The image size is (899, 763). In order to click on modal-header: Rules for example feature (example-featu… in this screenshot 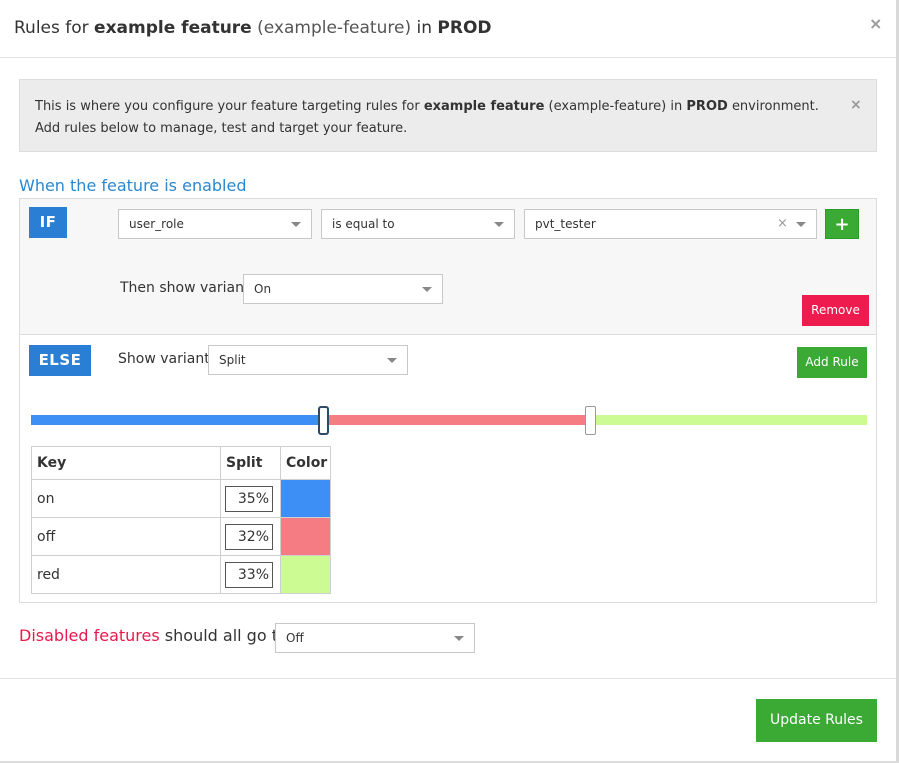, I will do `click(448, 29)`.